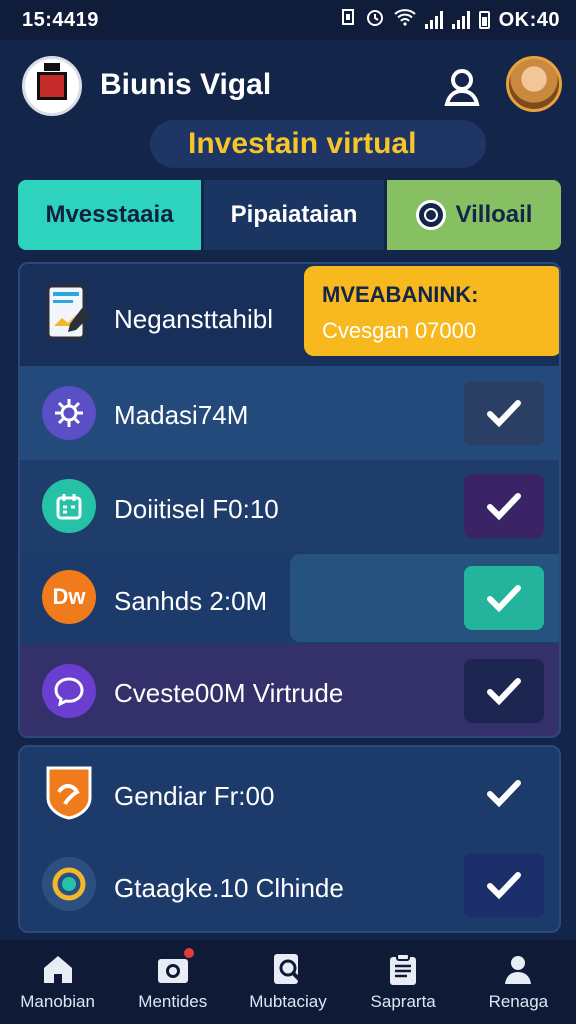 The height and width of the screenshot is (1024, 576). I want to click on summary-value: Cvesgan 07000, so click(399, 330).